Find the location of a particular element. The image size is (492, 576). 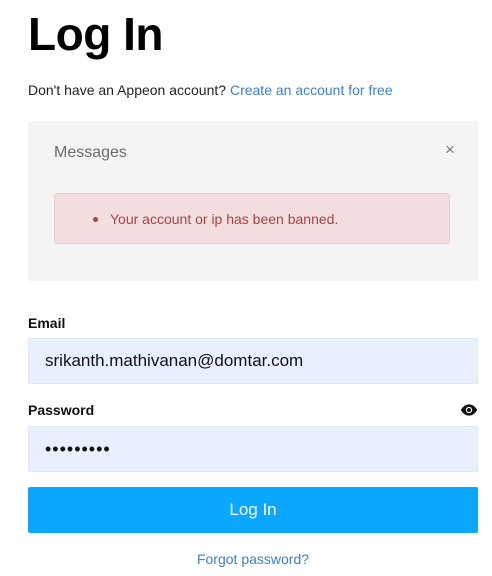

eye-icon is located at coordinates (469, 410).